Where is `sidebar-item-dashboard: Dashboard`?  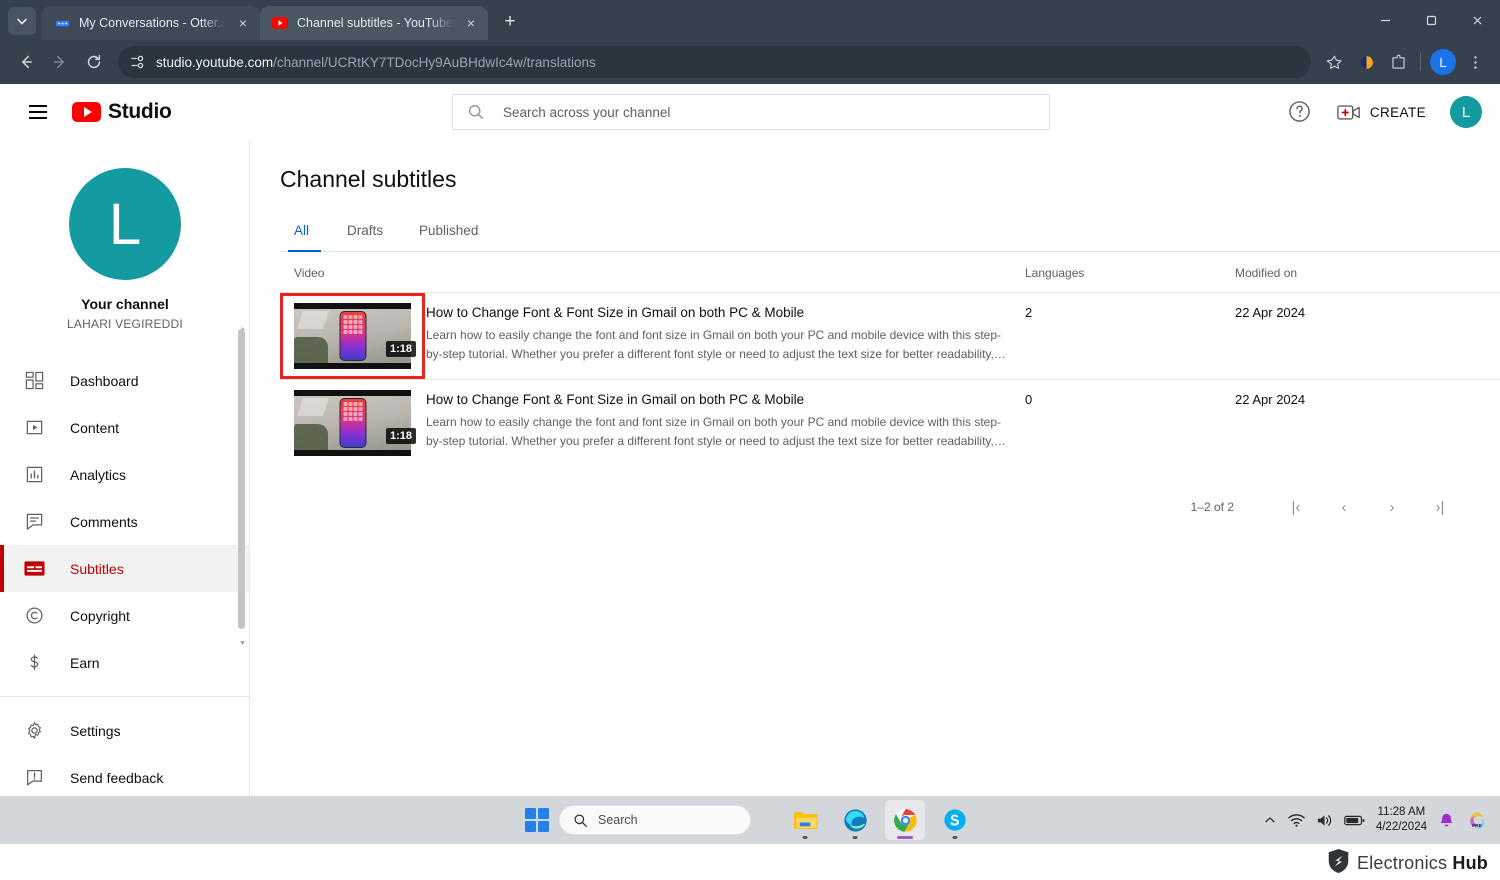 sidebar-item-dashboard: Dashboard is located at coordinates (125, 380).